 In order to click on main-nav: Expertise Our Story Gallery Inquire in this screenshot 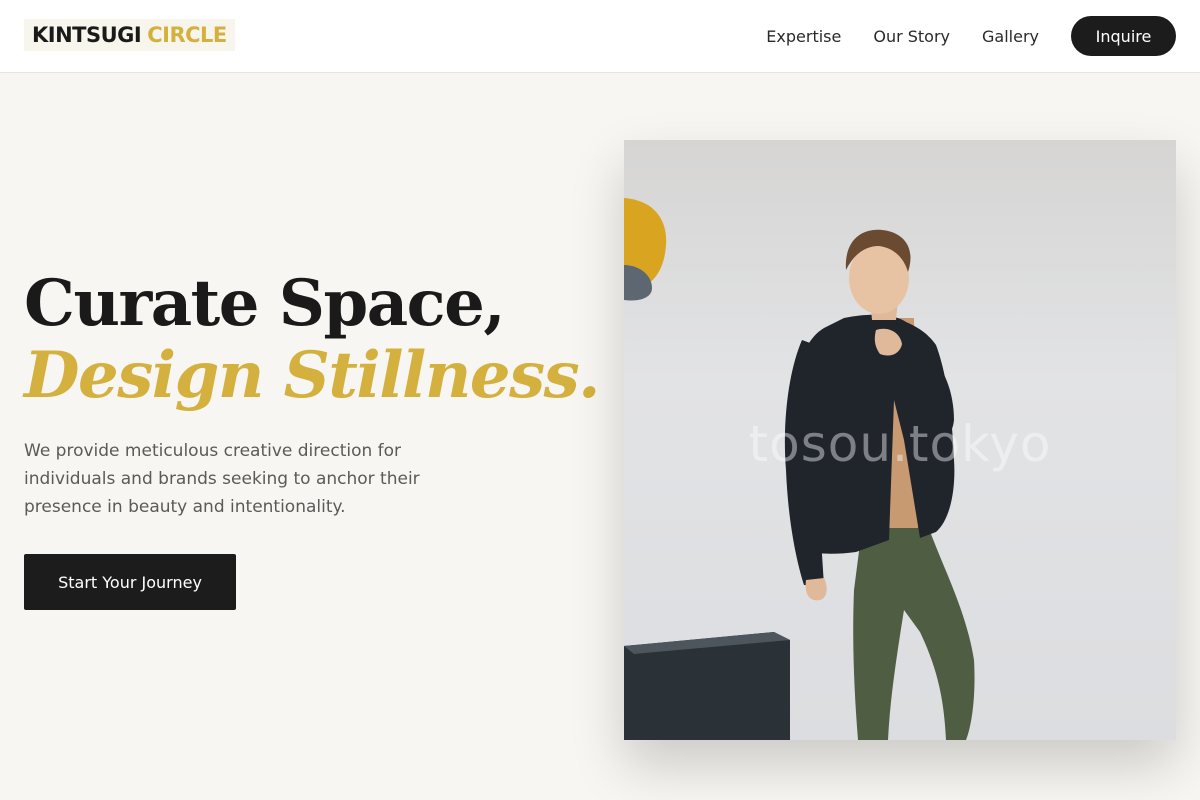, I will do `click(971, 36)`.